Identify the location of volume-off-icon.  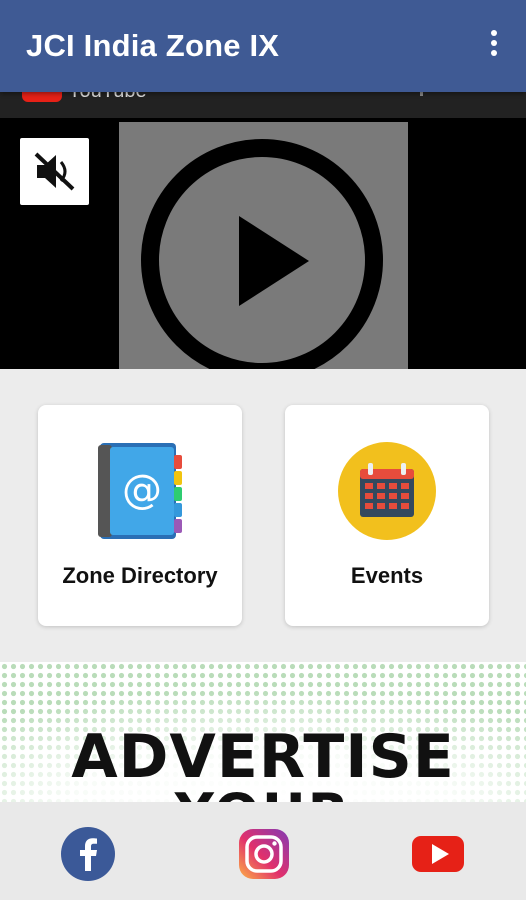
(54, 171).